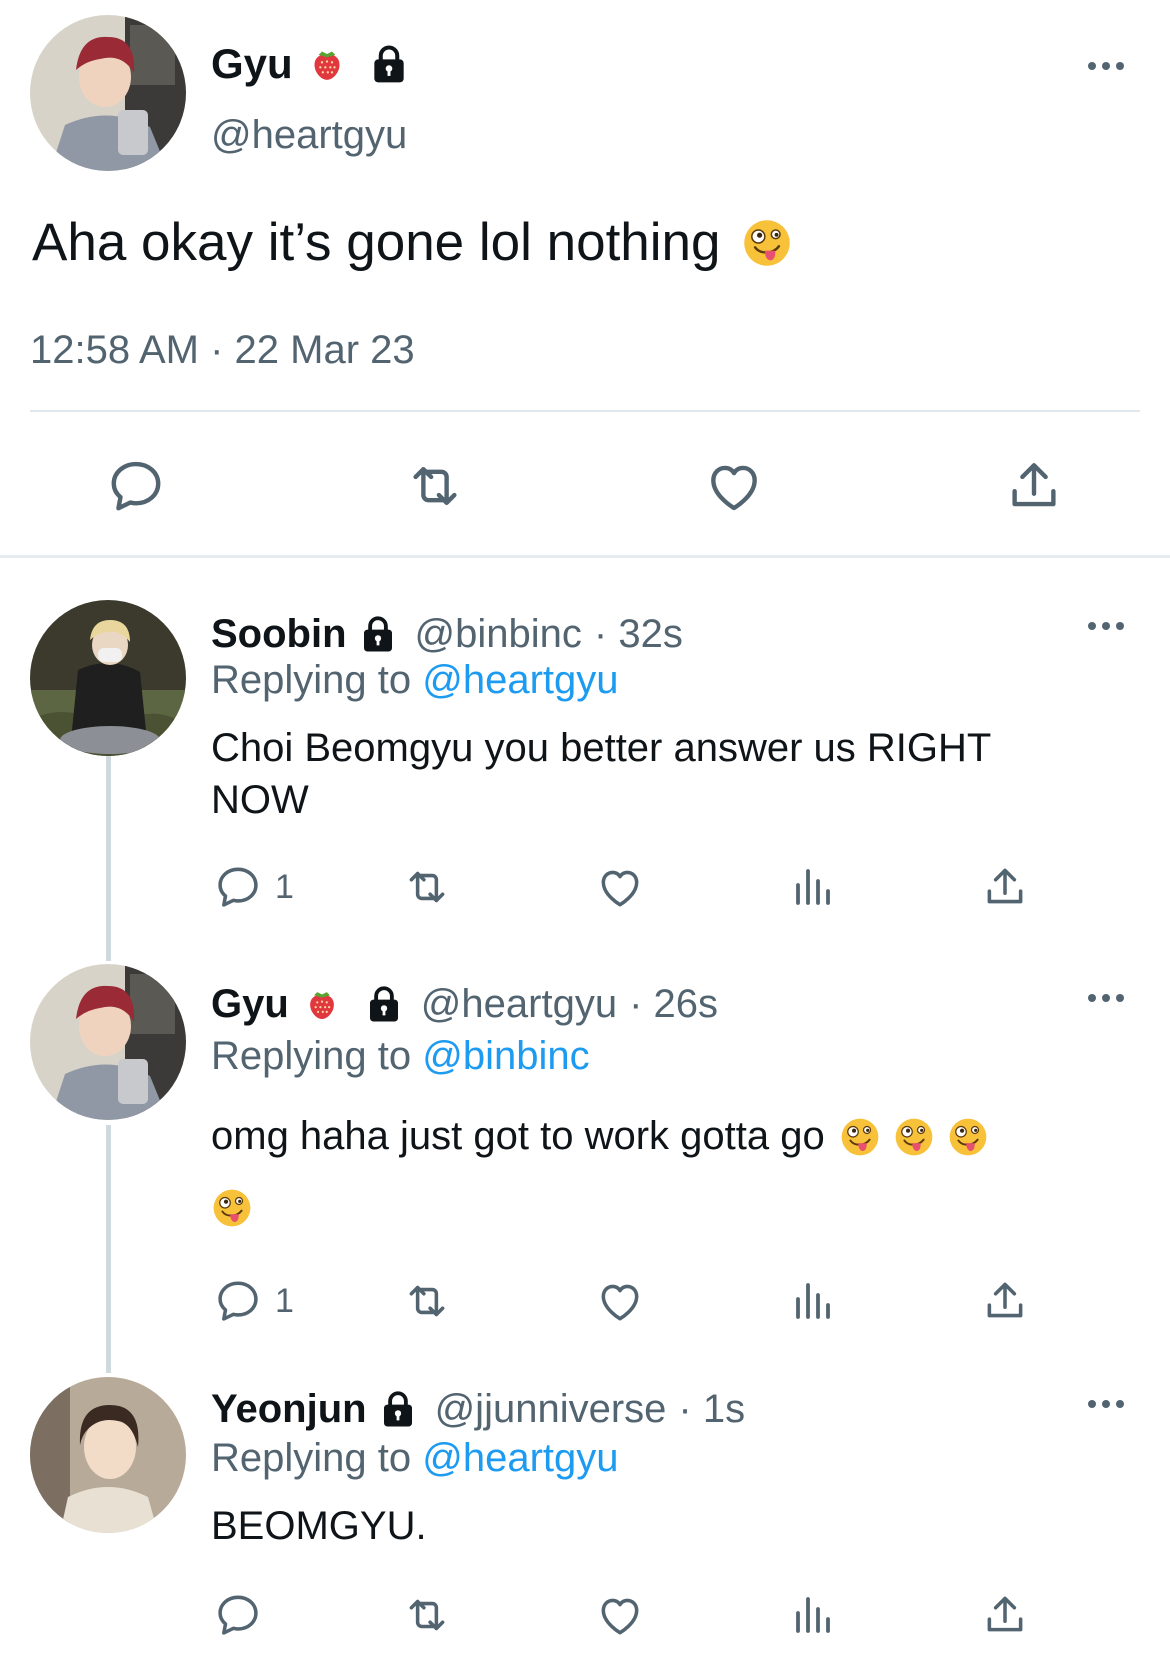 The height and width of the screenshot is (1663, 1170). I want to click on avatar-yeonjun, so click(108, 1455).